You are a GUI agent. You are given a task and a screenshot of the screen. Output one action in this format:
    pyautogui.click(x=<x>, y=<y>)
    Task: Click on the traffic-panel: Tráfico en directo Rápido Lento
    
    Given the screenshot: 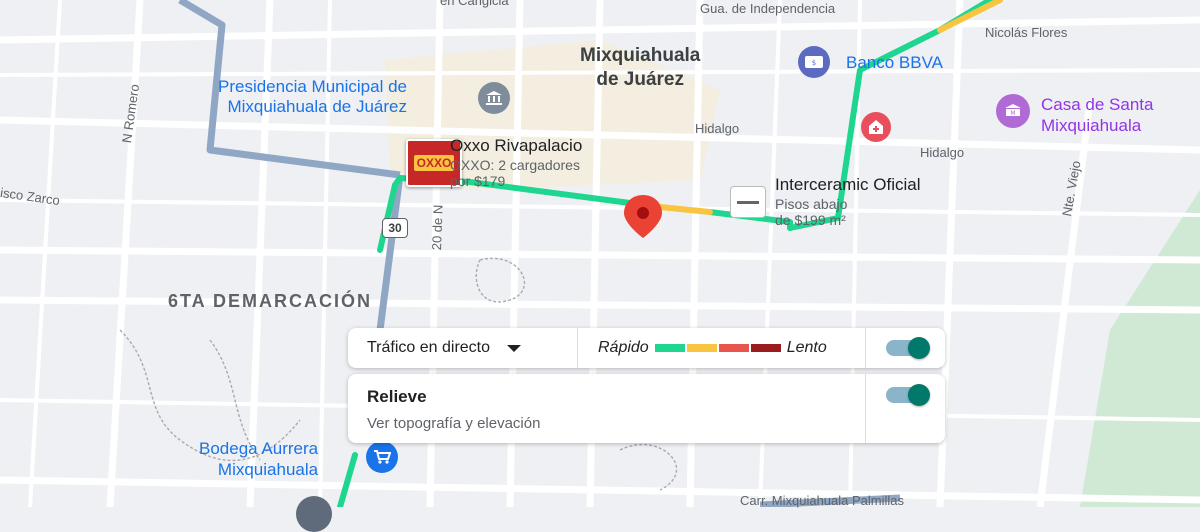 What is the action you would take?
    pyautogui.click(x=646, y=348)
    